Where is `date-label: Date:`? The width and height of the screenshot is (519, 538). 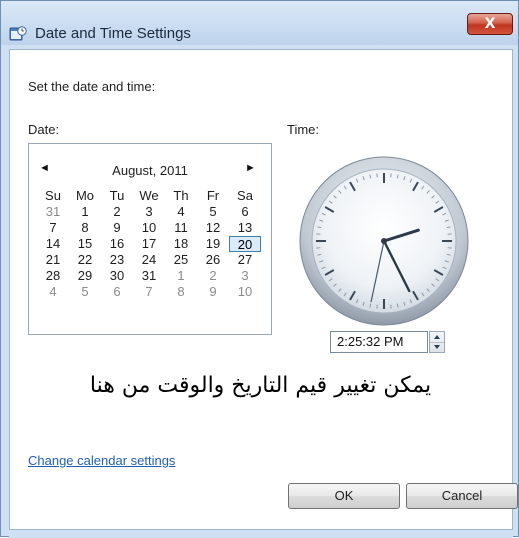 date-label: Date: is located at coordinates (43, 129).